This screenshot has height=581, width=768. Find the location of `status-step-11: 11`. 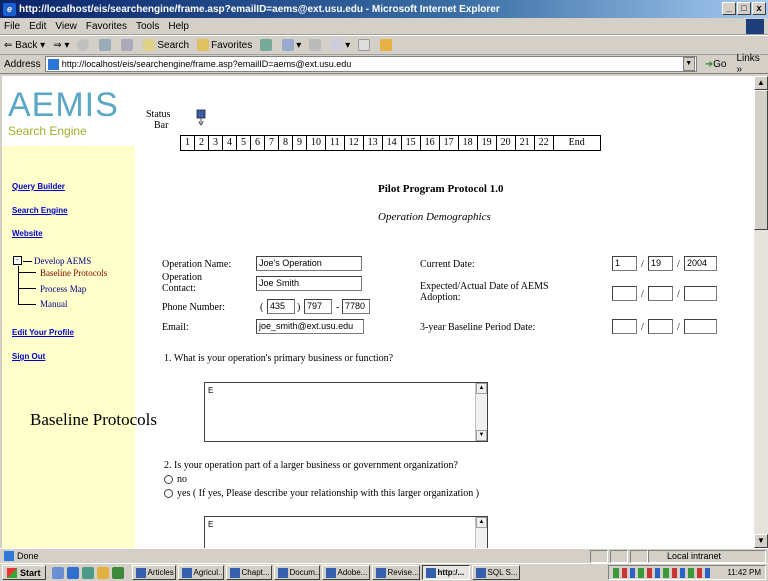

status-step-11: 11 is located at coordinates (335, 143).